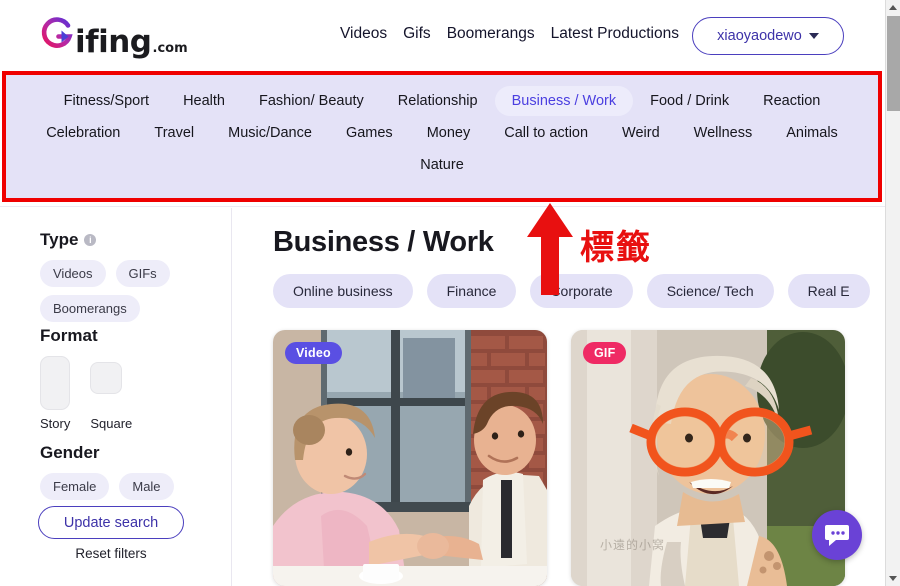  Describe the element at coordinates (759, 36) in the screenshot. I see `user-account-name: xiaoyaodewo` at that location.